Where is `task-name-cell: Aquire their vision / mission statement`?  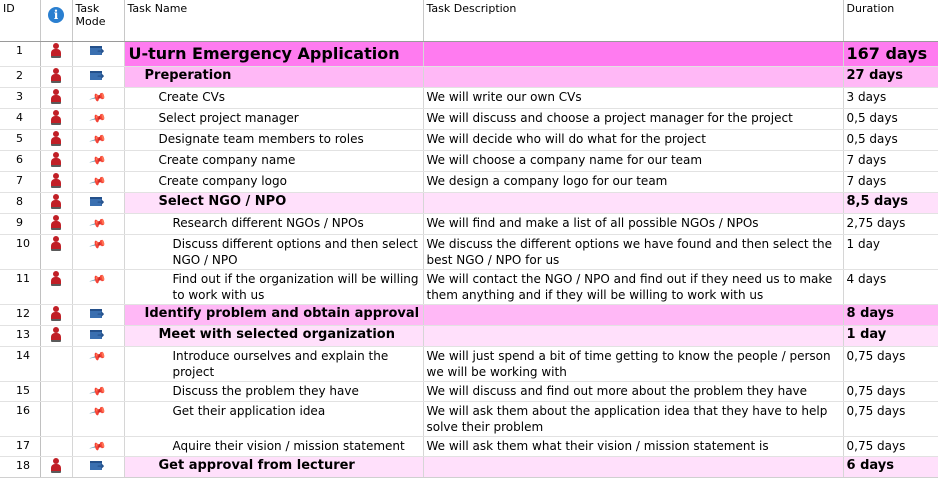 task-name-cell: Aquire their vision / mission statement is located at coordinates (274, 446).